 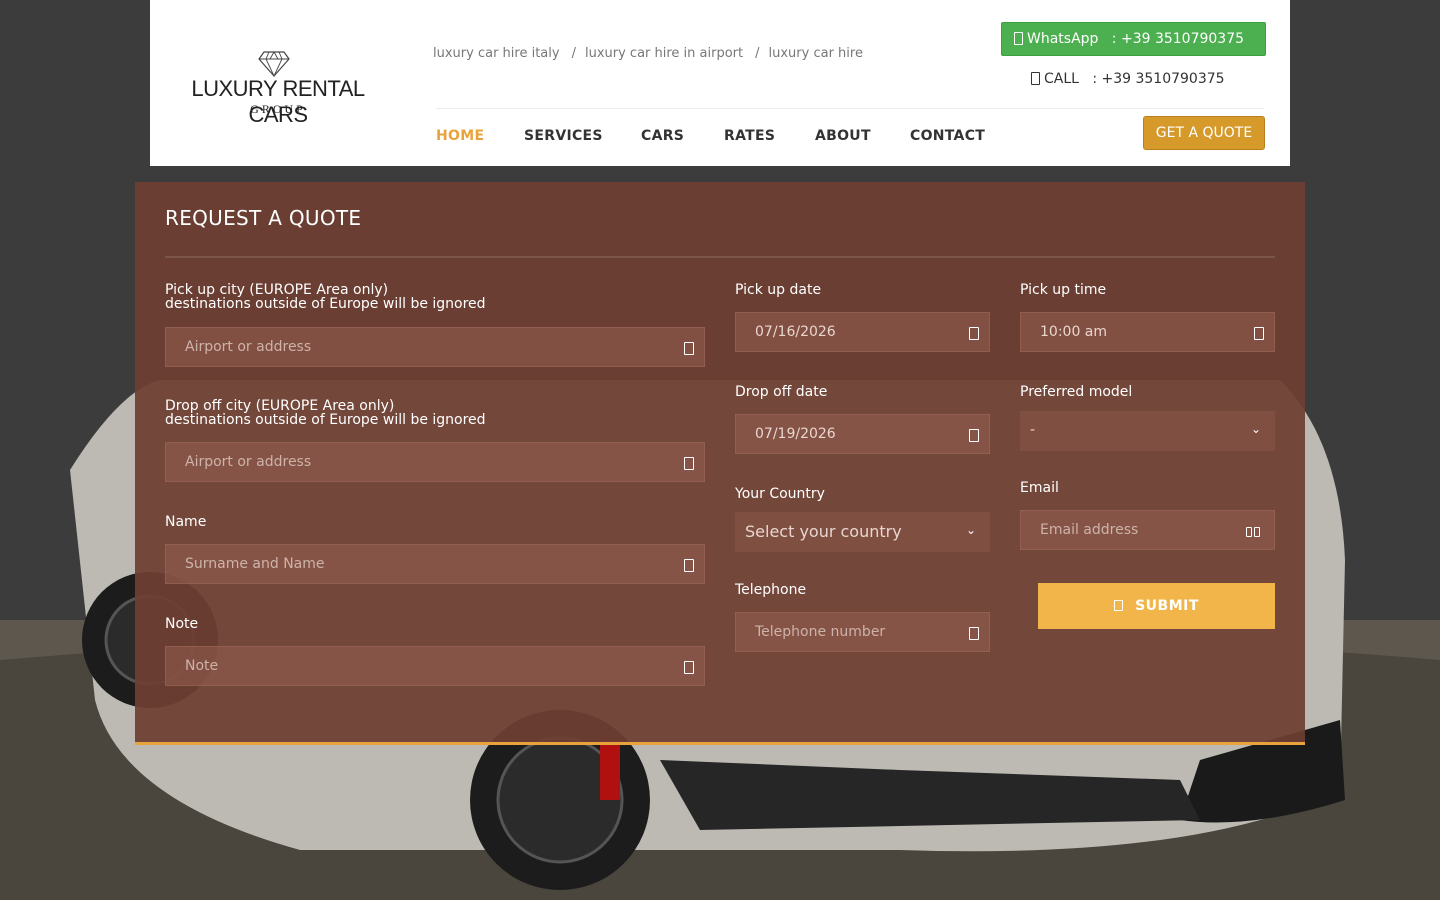 I want to click on whatsapp-label: WhatsApp, so click(x=1063, y=39).